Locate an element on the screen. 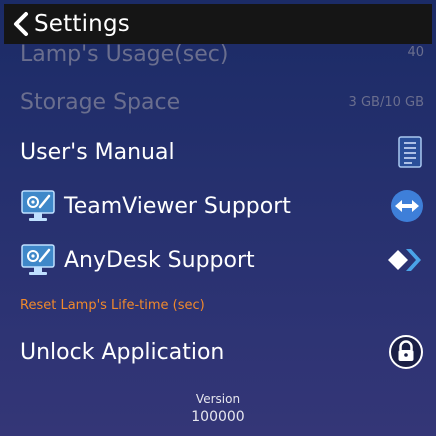  lamp-usage-label: Lamp's Usage(sec) is located at coordinates (124, 54).